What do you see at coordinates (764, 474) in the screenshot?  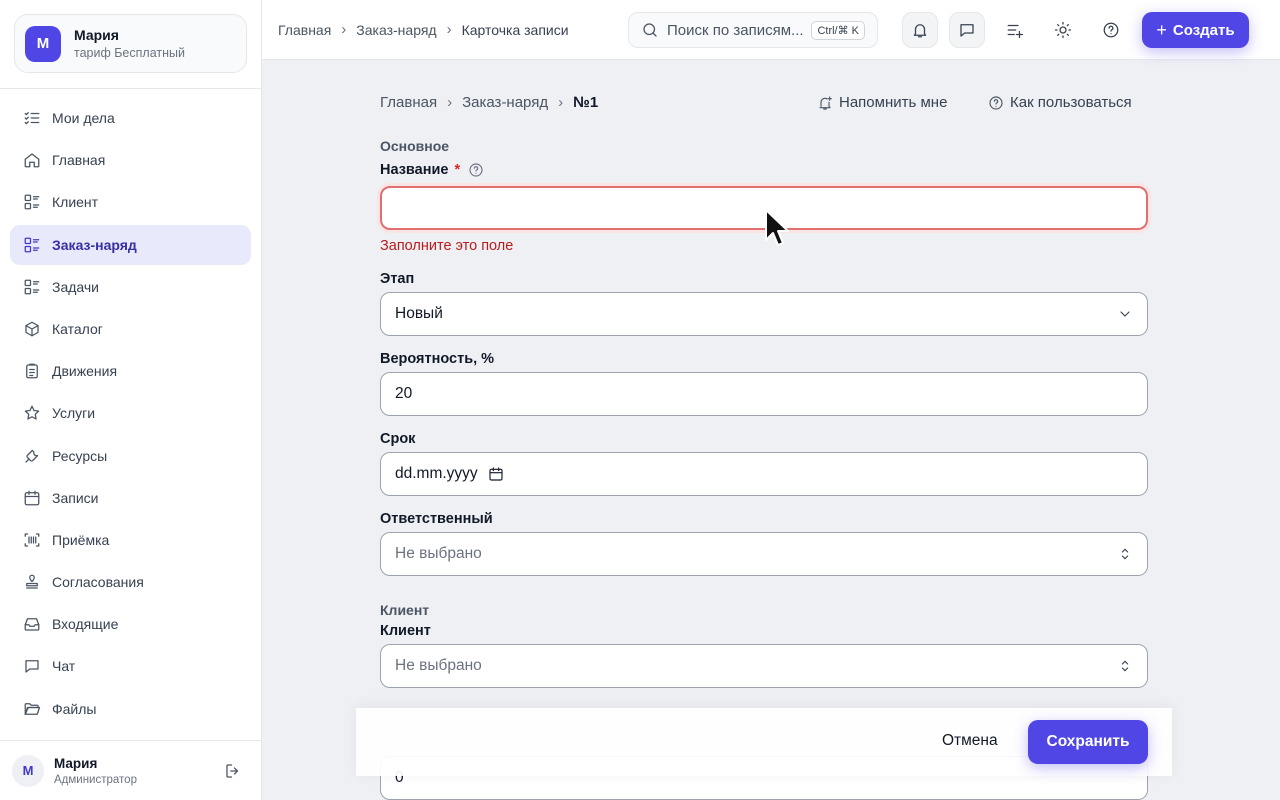 I see `deadline-date-input: dd.mm.yyyy` at bounding box center [764, 474].